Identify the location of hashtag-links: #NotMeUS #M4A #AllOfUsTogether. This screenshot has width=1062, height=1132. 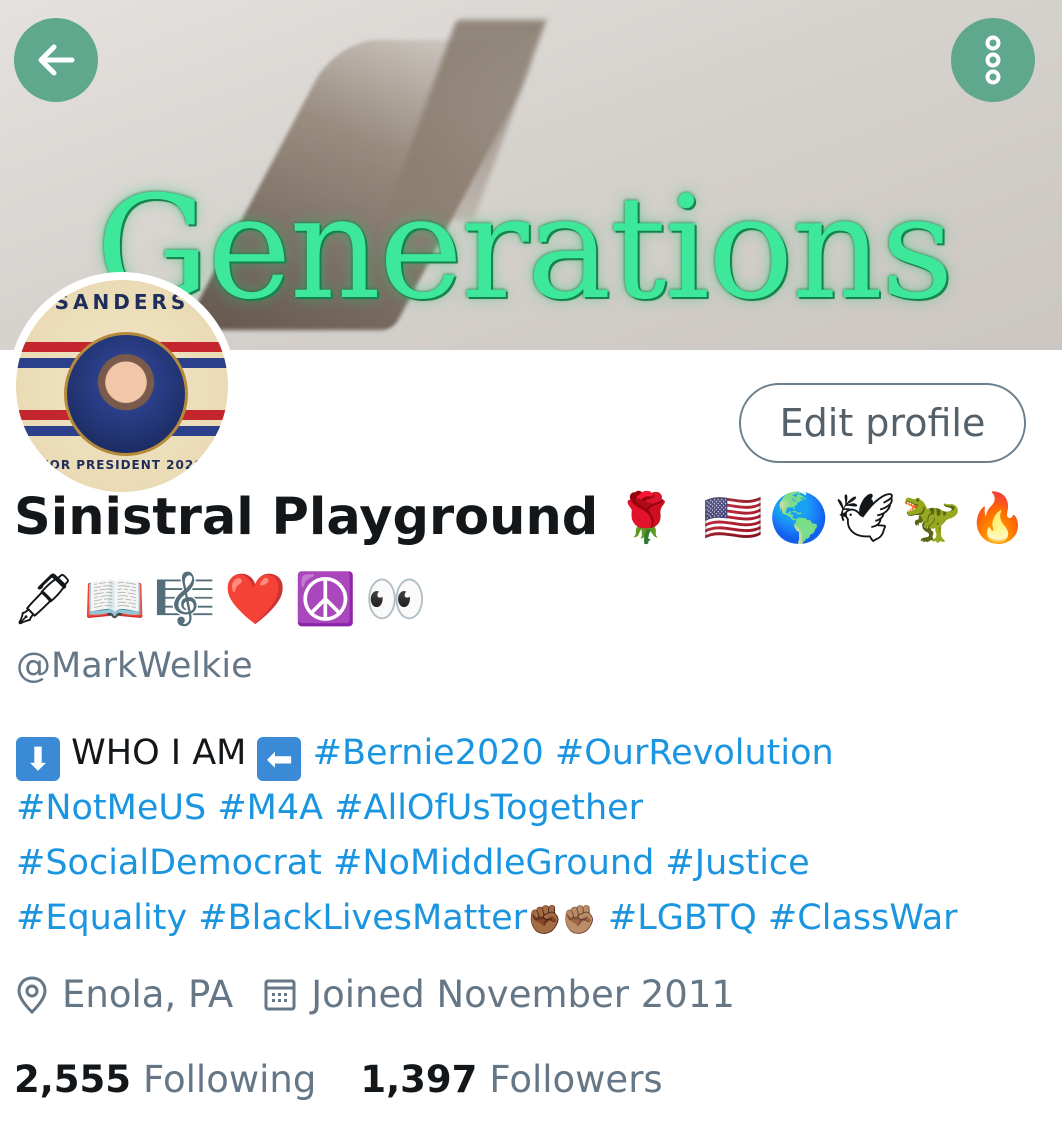
(531, 808).